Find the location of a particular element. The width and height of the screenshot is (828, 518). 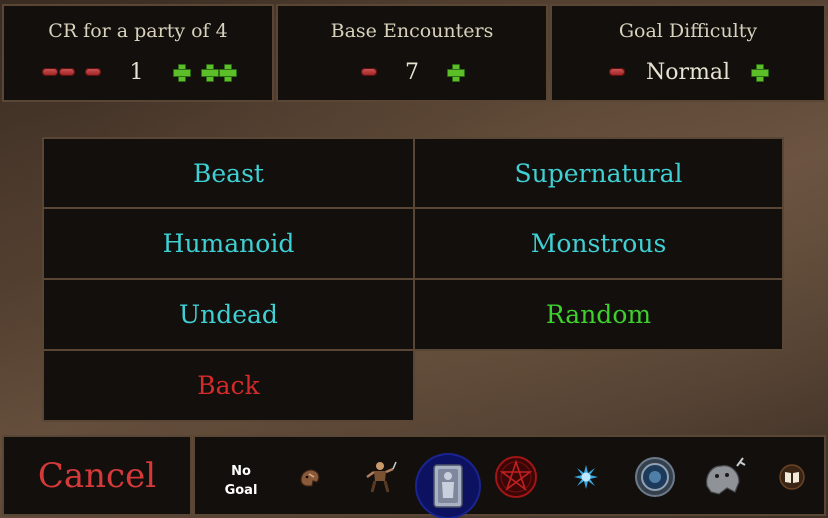

cr-controls: 1 is located at coordinates (138, 72).